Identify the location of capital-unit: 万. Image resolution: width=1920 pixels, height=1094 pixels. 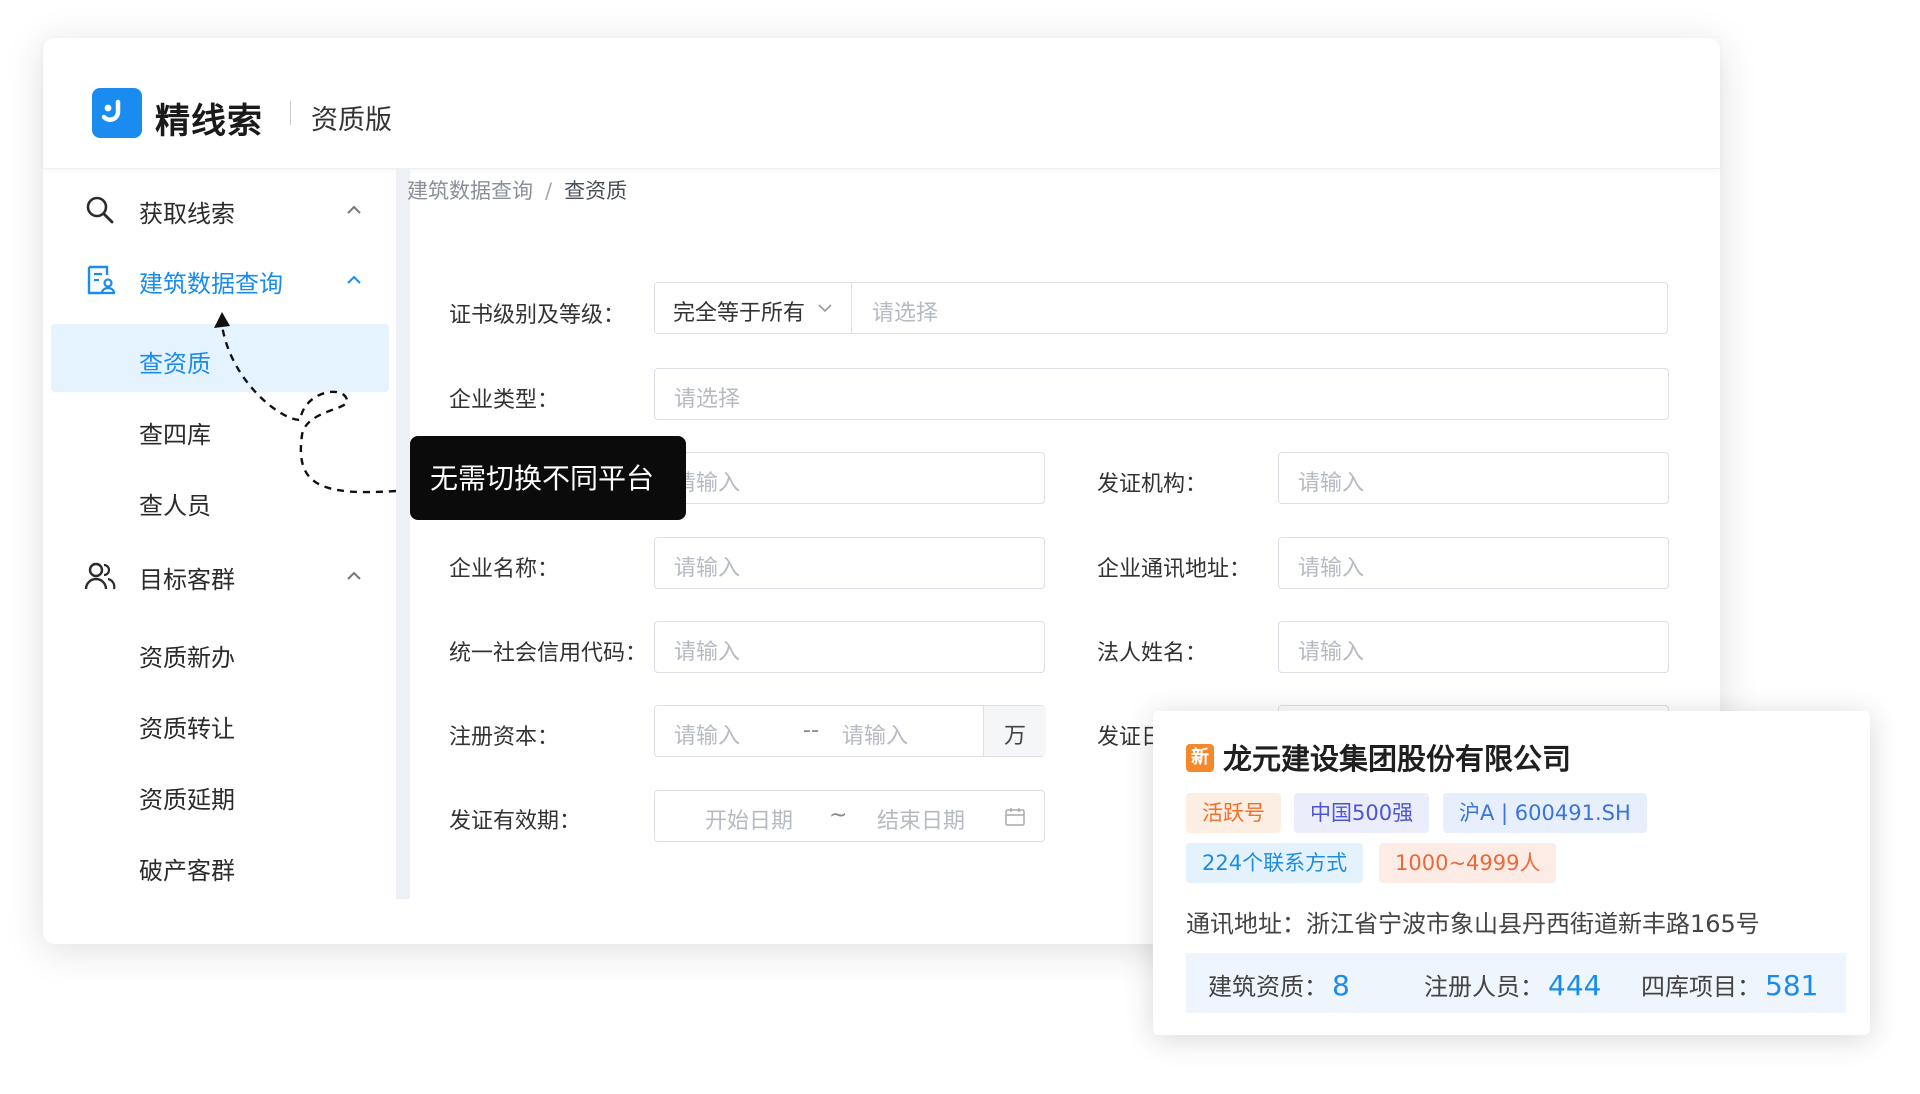
(1014, 731).